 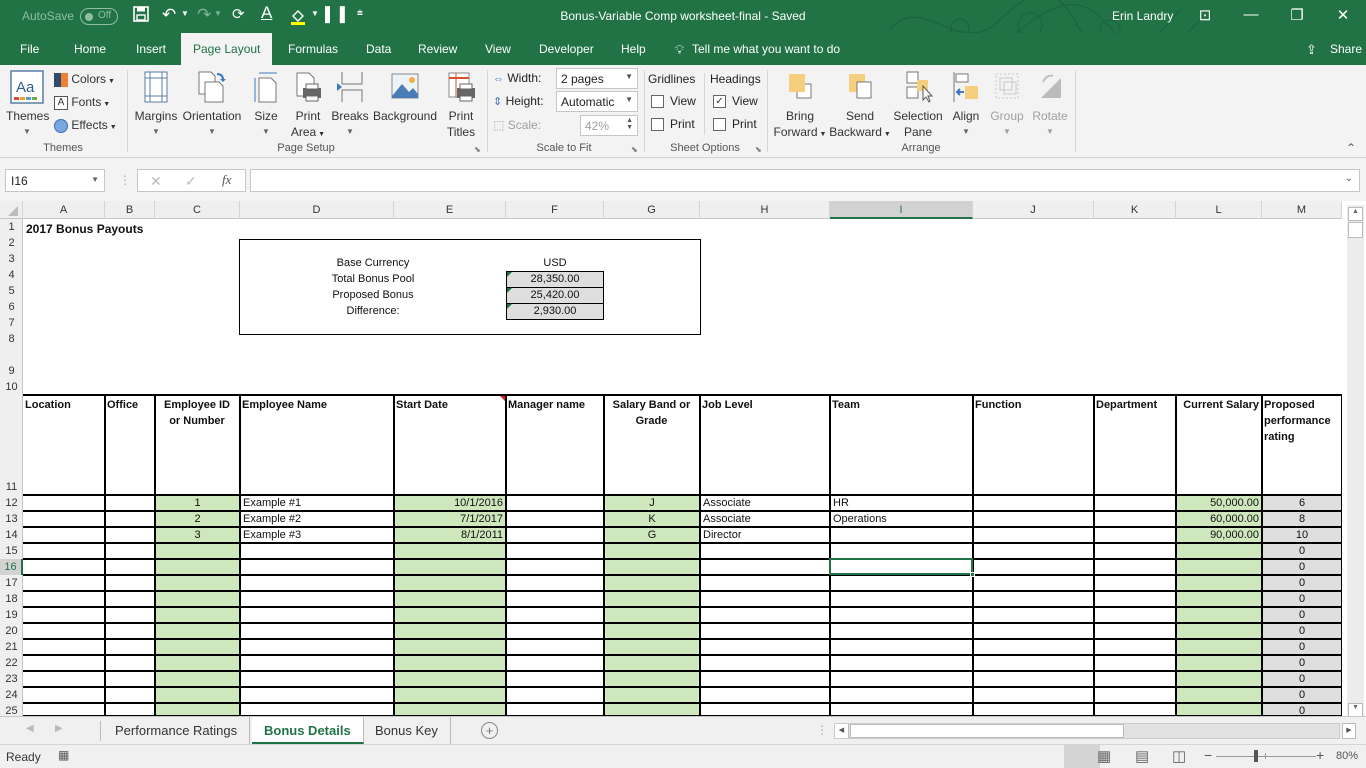 What do you see at coordinates (657, 125) in the screenshot?
I see `gridlines-print-check` at bounding box center [657, 125].